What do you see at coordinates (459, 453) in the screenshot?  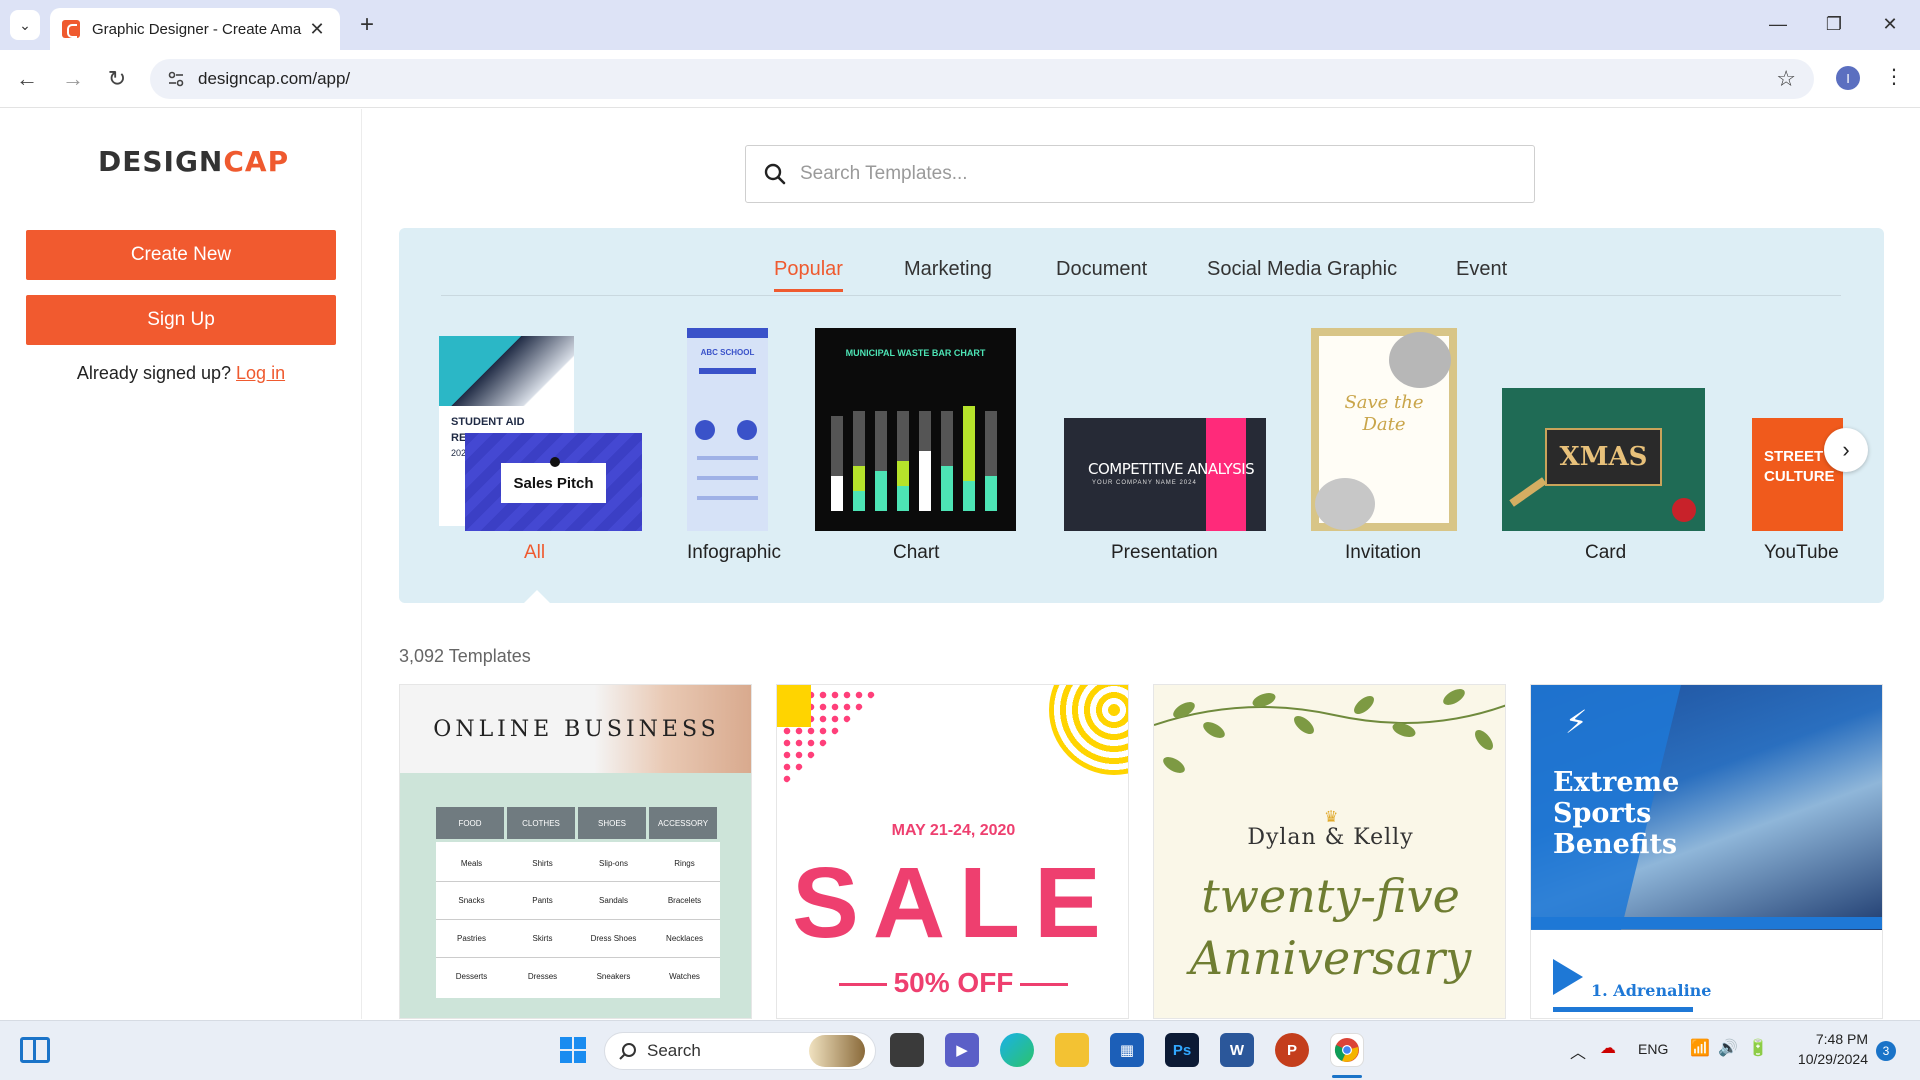 I see `student-aid-year: 202` at bounding box center [459, 453].